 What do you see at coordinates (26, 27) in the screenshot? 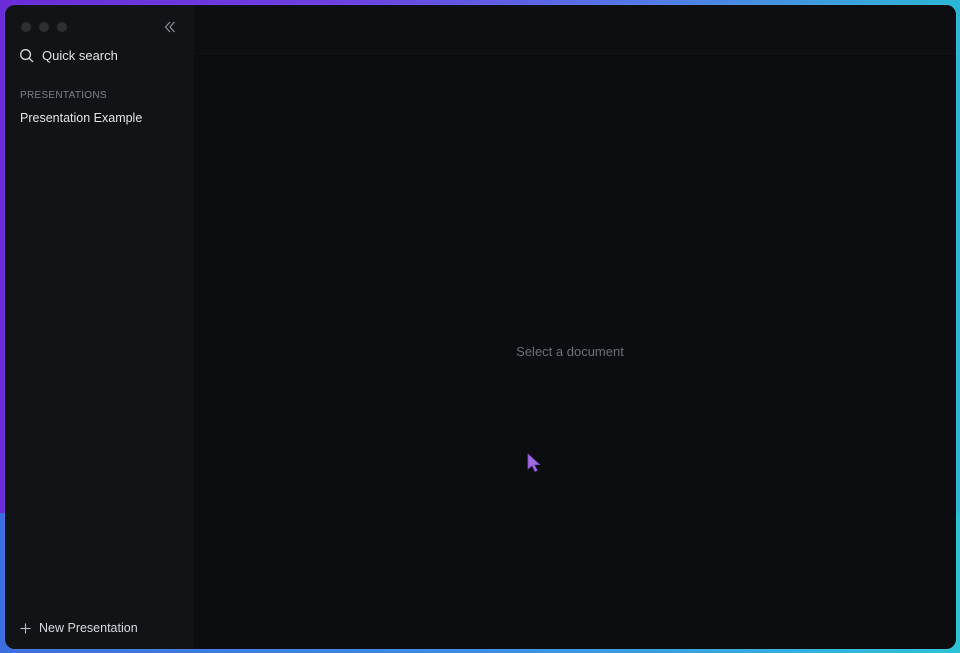
I see `close-window-button` at bounding box center [26, 27].